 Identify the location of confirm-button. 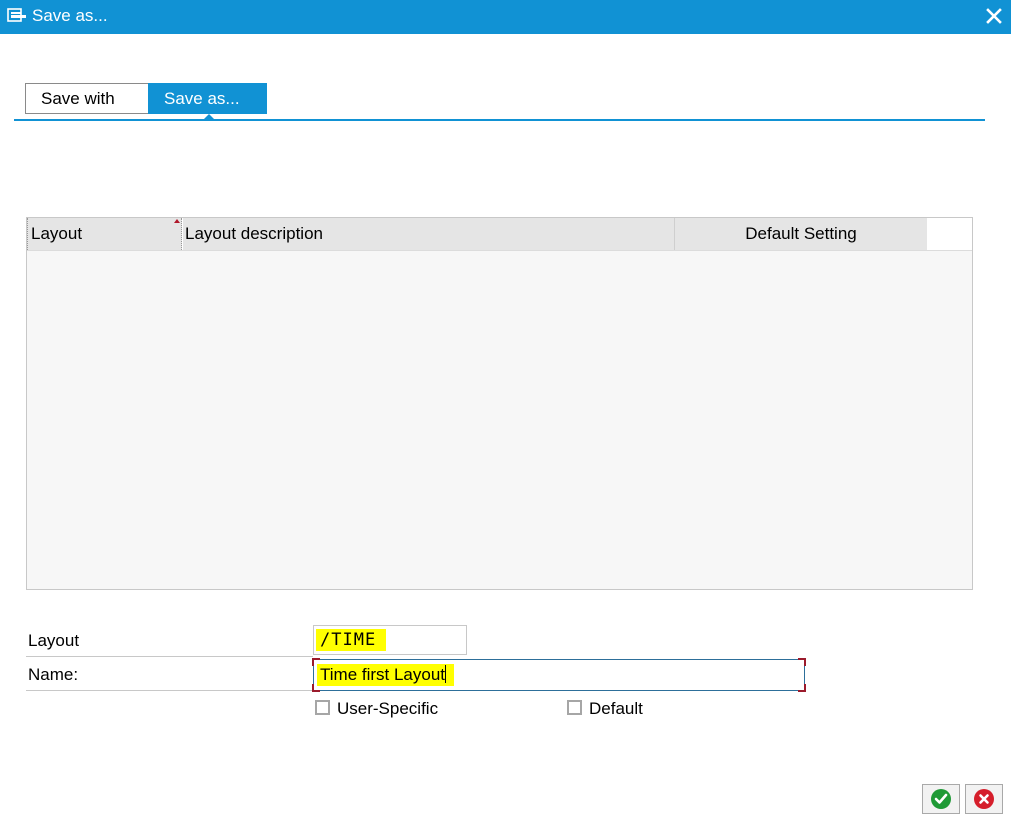
(941, 799).